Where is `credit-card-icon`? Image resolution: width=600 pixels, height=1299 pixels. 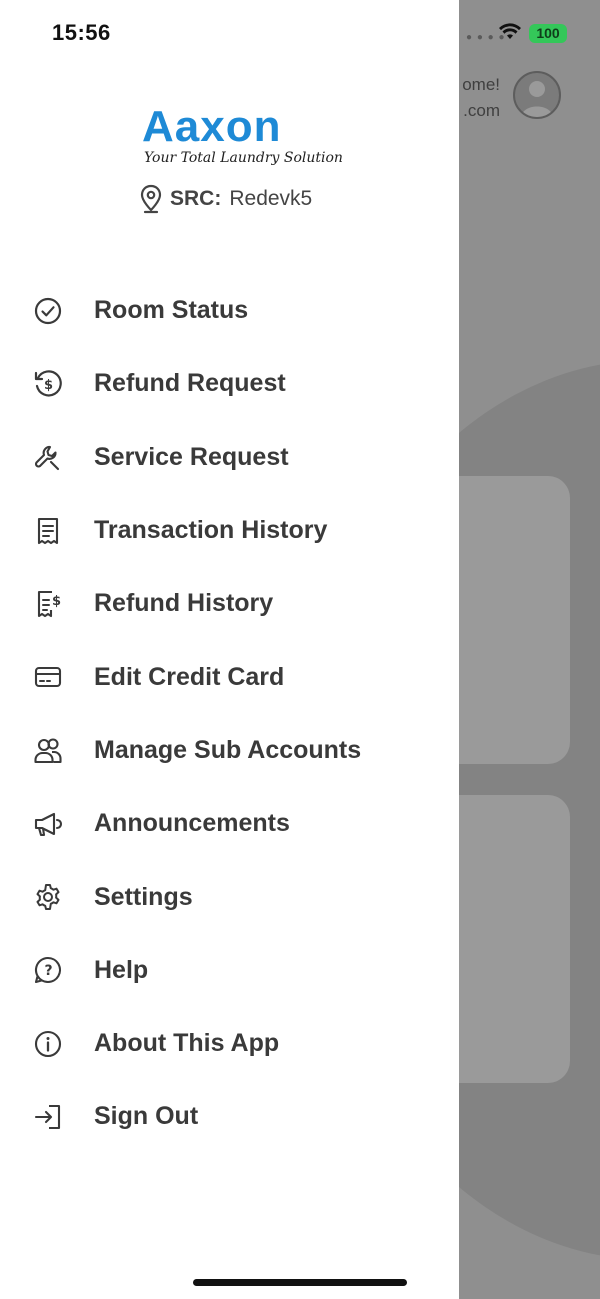
credit-card-icon is located at coordinates (48, 677).